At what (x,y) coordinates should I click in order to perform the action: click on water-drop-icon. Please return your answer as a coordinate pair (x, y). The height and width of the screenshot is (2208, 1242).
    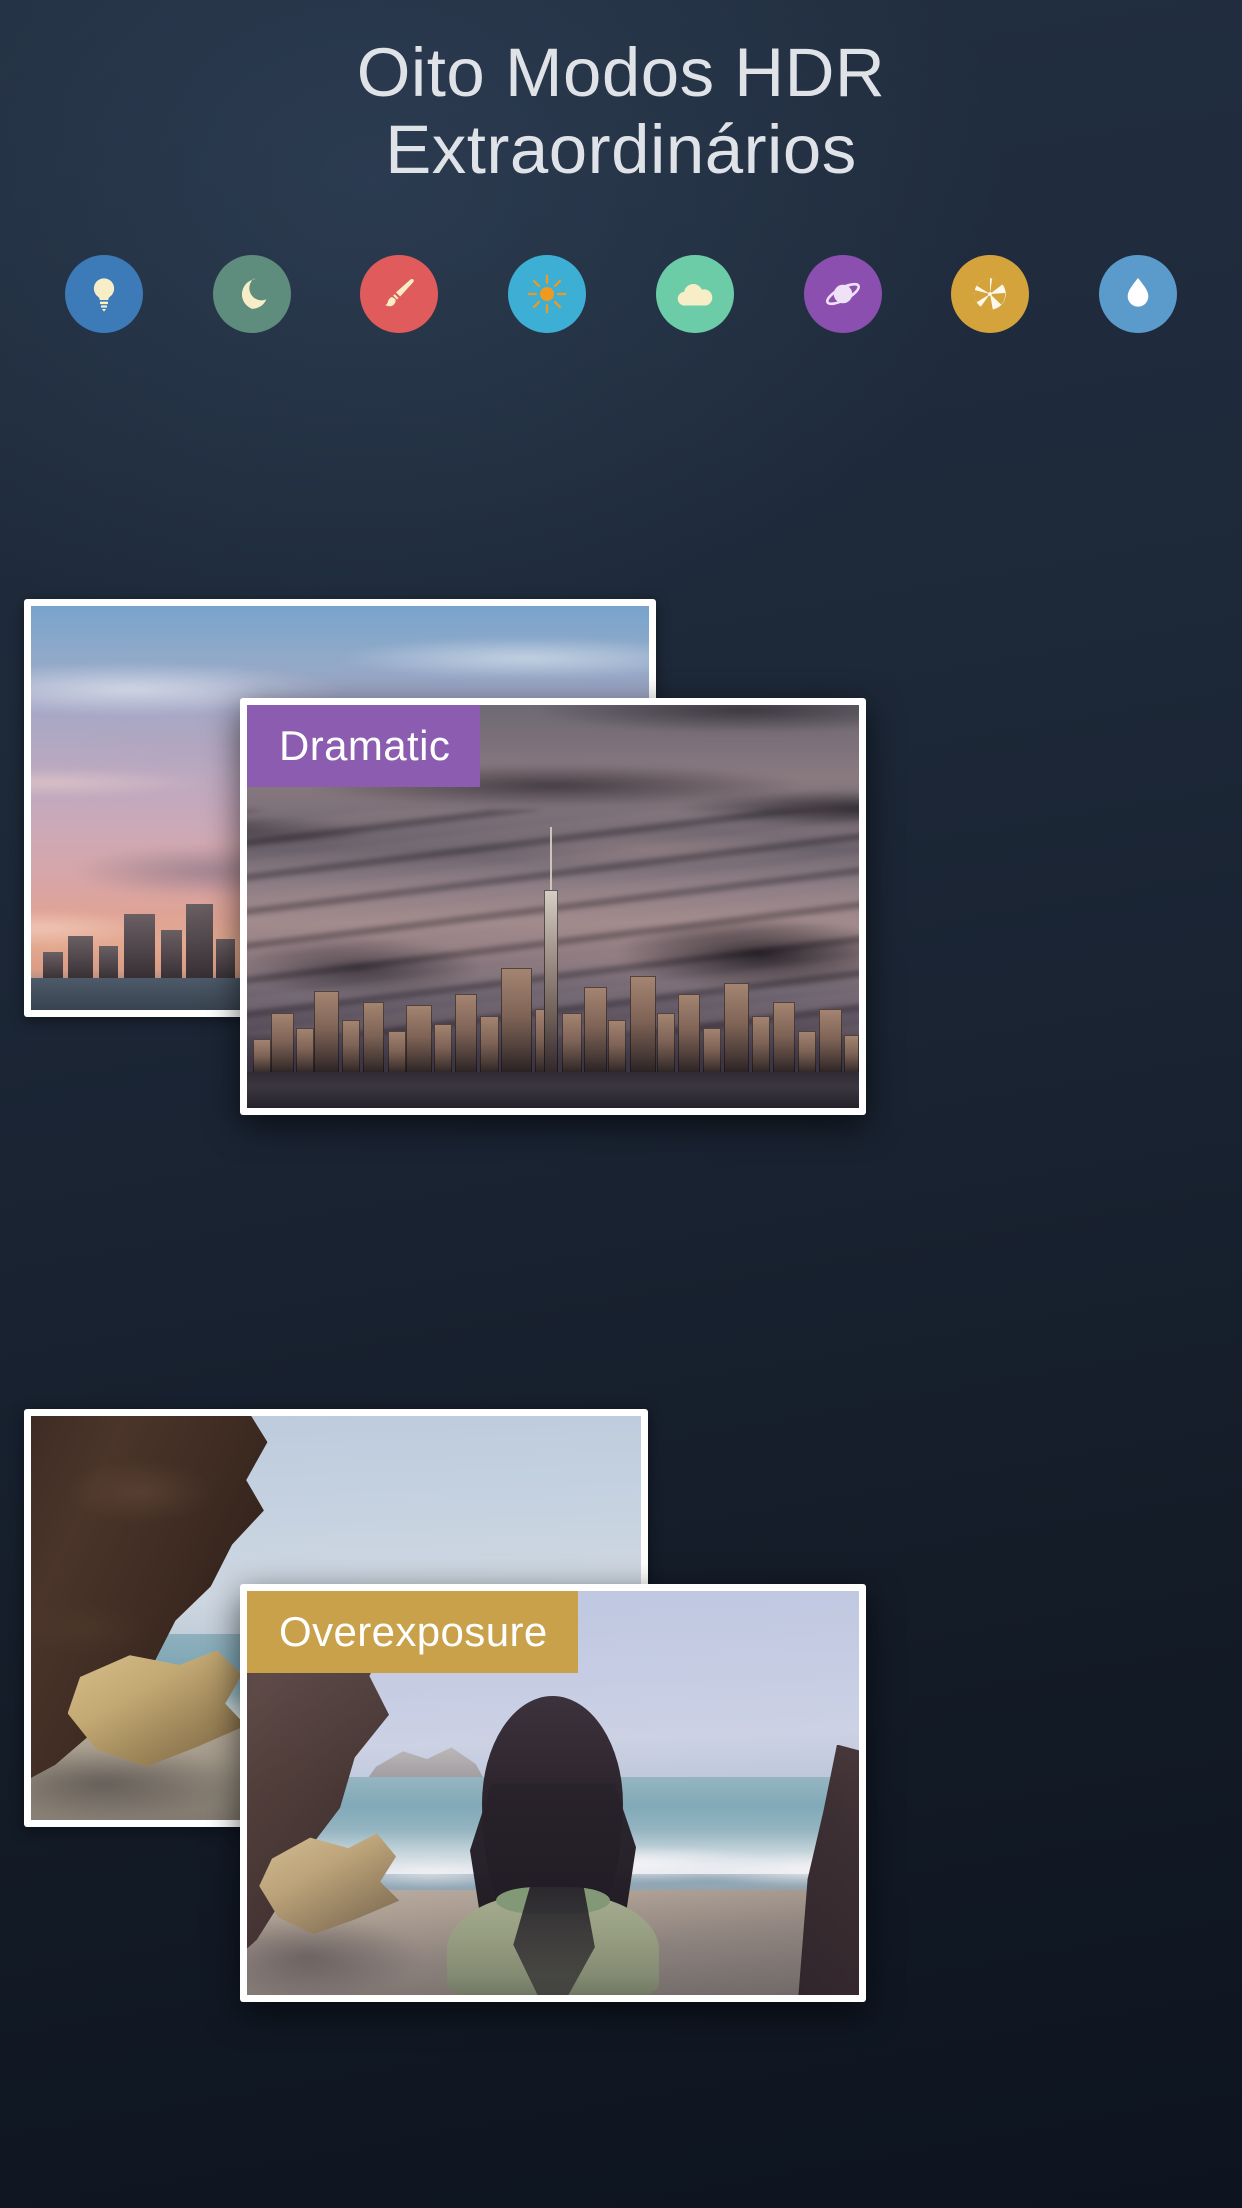
    Looking at the image, I should click on (1138, 294).